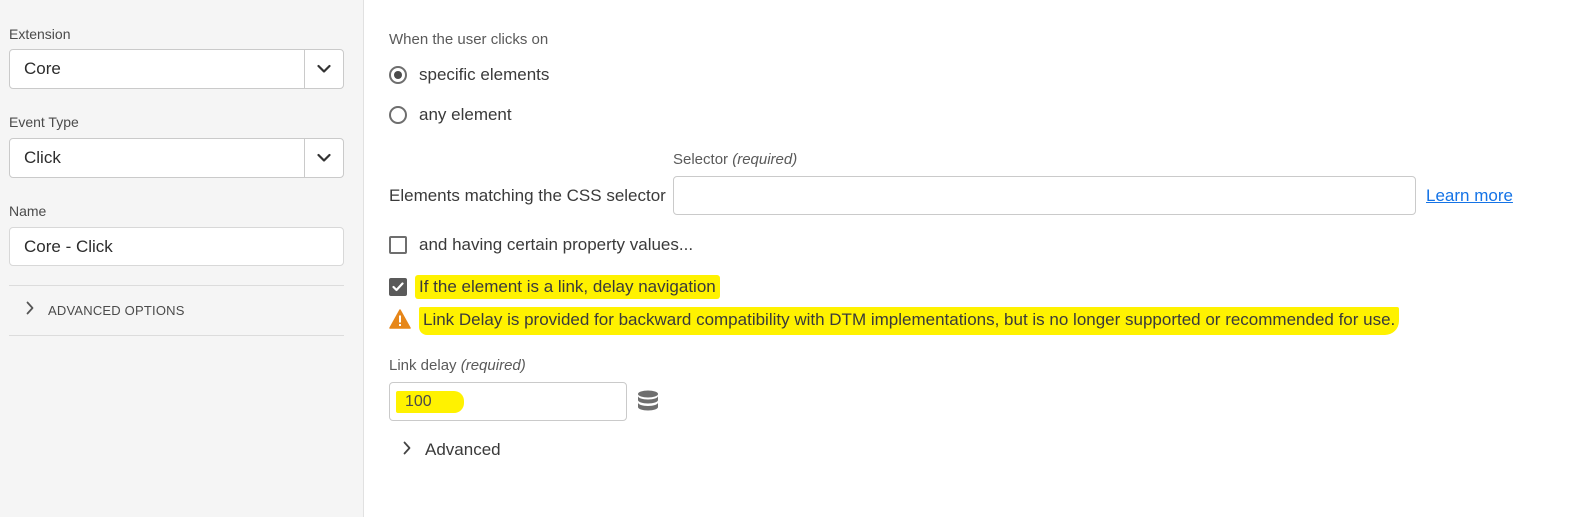 The width and height of the screenshot is (1577, 517). I want to click on advanced-options-label: ADVANCED OPTIONS, so click(116, 310).